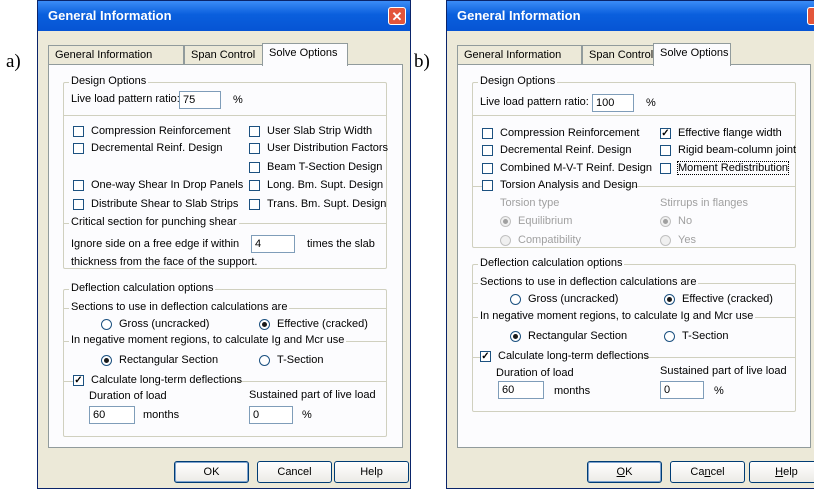 The image size is (814, 489). I want to click on close-icon: ✕, so click(397, 16).